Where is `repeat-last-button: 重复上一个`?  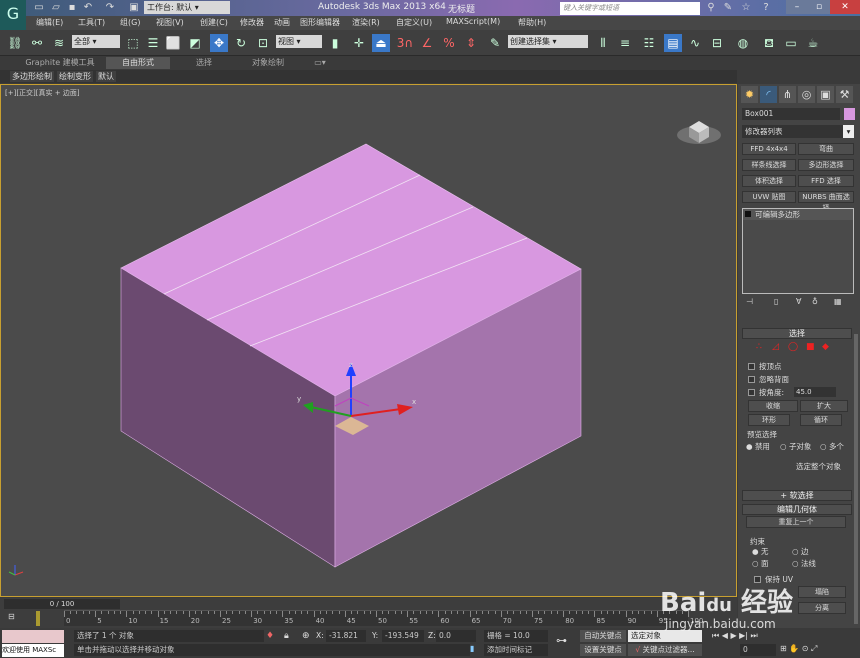 repeat-last-button: 重复上一个 is located at coordinates (796, 522).